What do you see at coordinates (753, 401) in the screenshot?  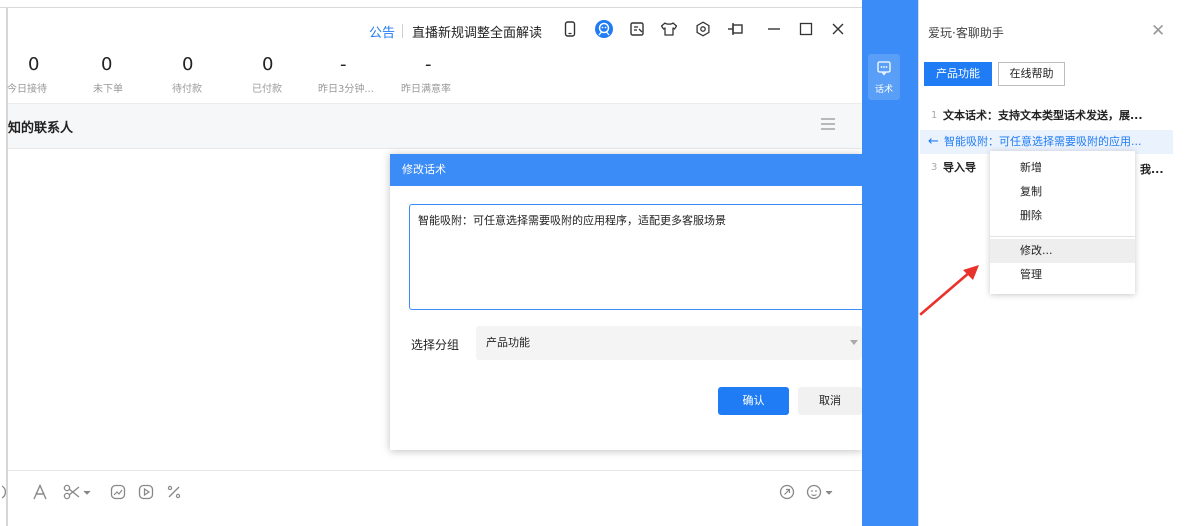 I see `confirm-button: 确认` at bounding box center [753, 401].